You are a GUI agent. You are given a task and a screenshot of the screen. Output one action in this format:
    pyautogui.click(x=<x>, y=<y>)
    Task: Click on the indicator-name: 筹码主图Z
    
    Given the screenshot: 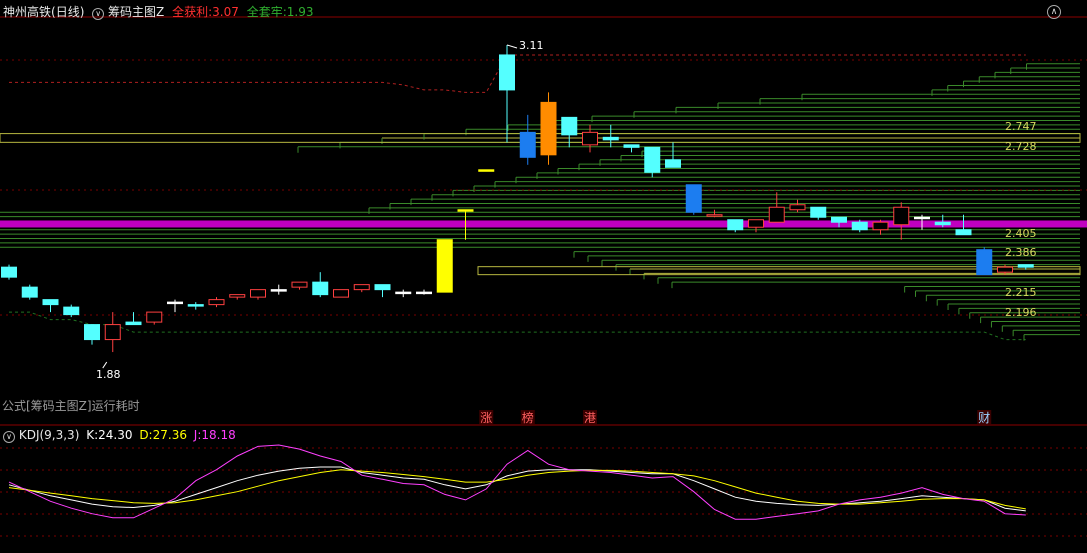 What is the action you would take?
    pyautogui.click(x=136, y=12)
    